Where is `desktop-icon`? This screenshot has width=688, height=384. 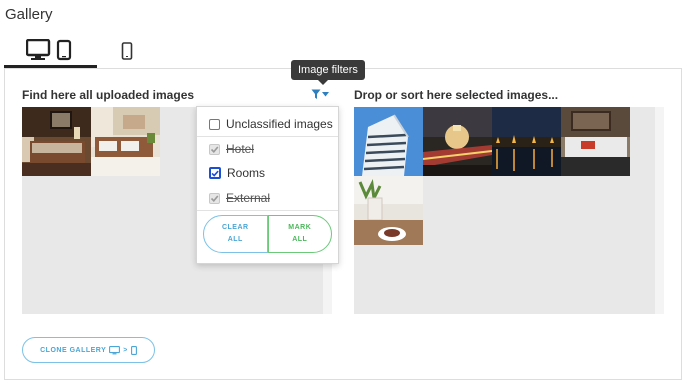 desktop-icon is located at coordinates (115, 350).